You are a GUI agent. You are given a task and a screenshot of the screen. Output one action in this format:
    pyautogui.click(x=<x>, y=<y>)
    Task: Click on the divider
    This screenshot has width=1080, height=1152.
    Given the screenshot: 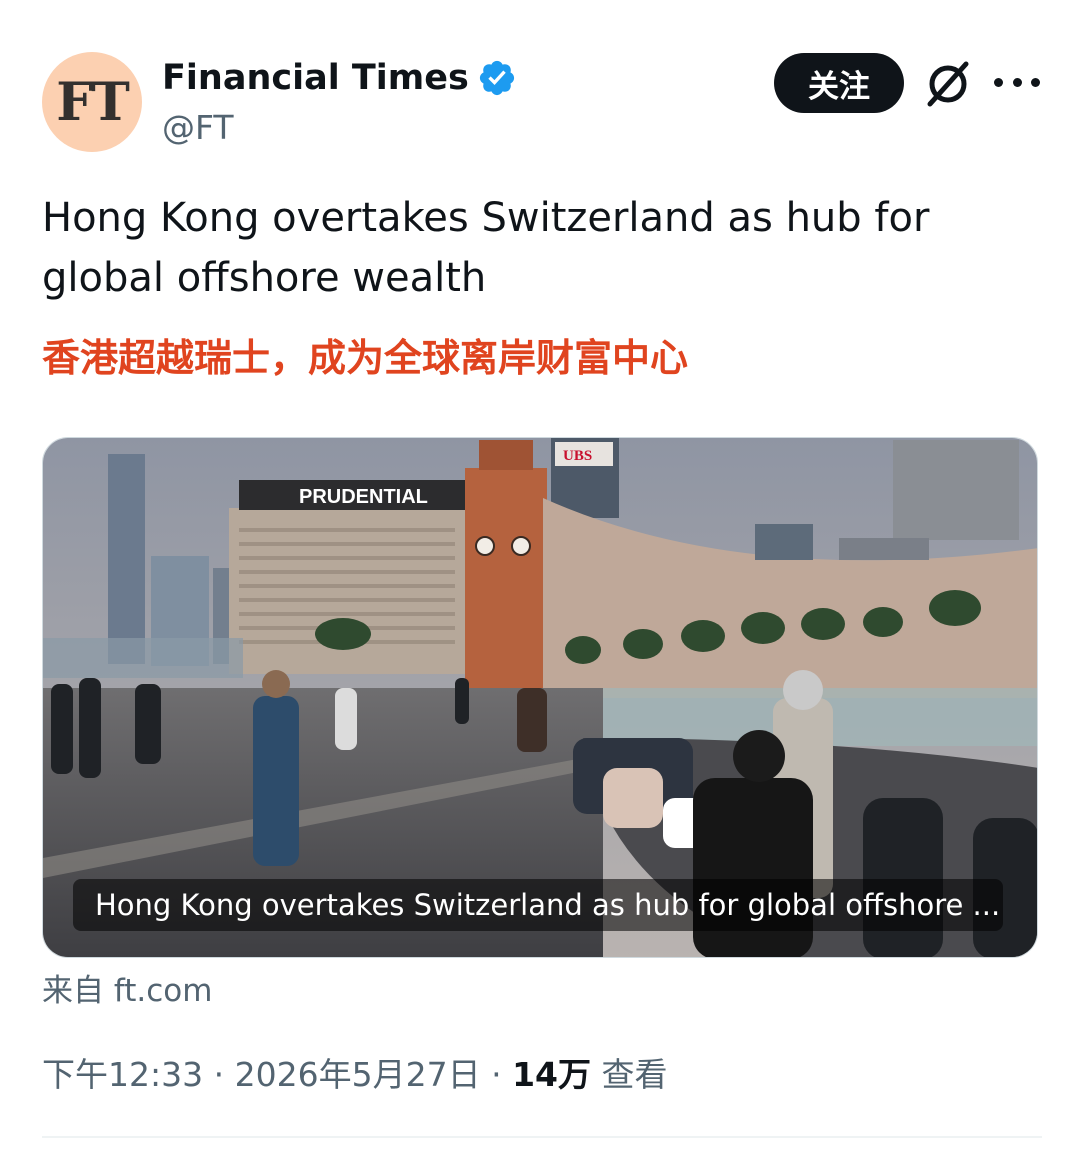 What is the action you would take?
    pyautogui.click(x=542, y=1137)
    